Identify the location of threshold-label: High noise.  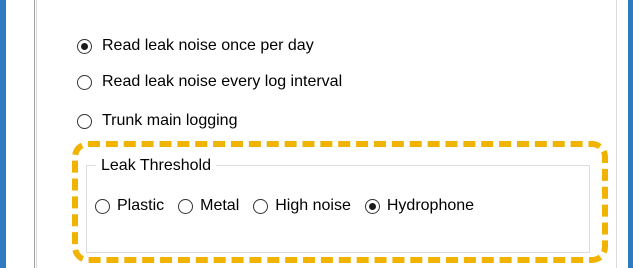
(313, 205).